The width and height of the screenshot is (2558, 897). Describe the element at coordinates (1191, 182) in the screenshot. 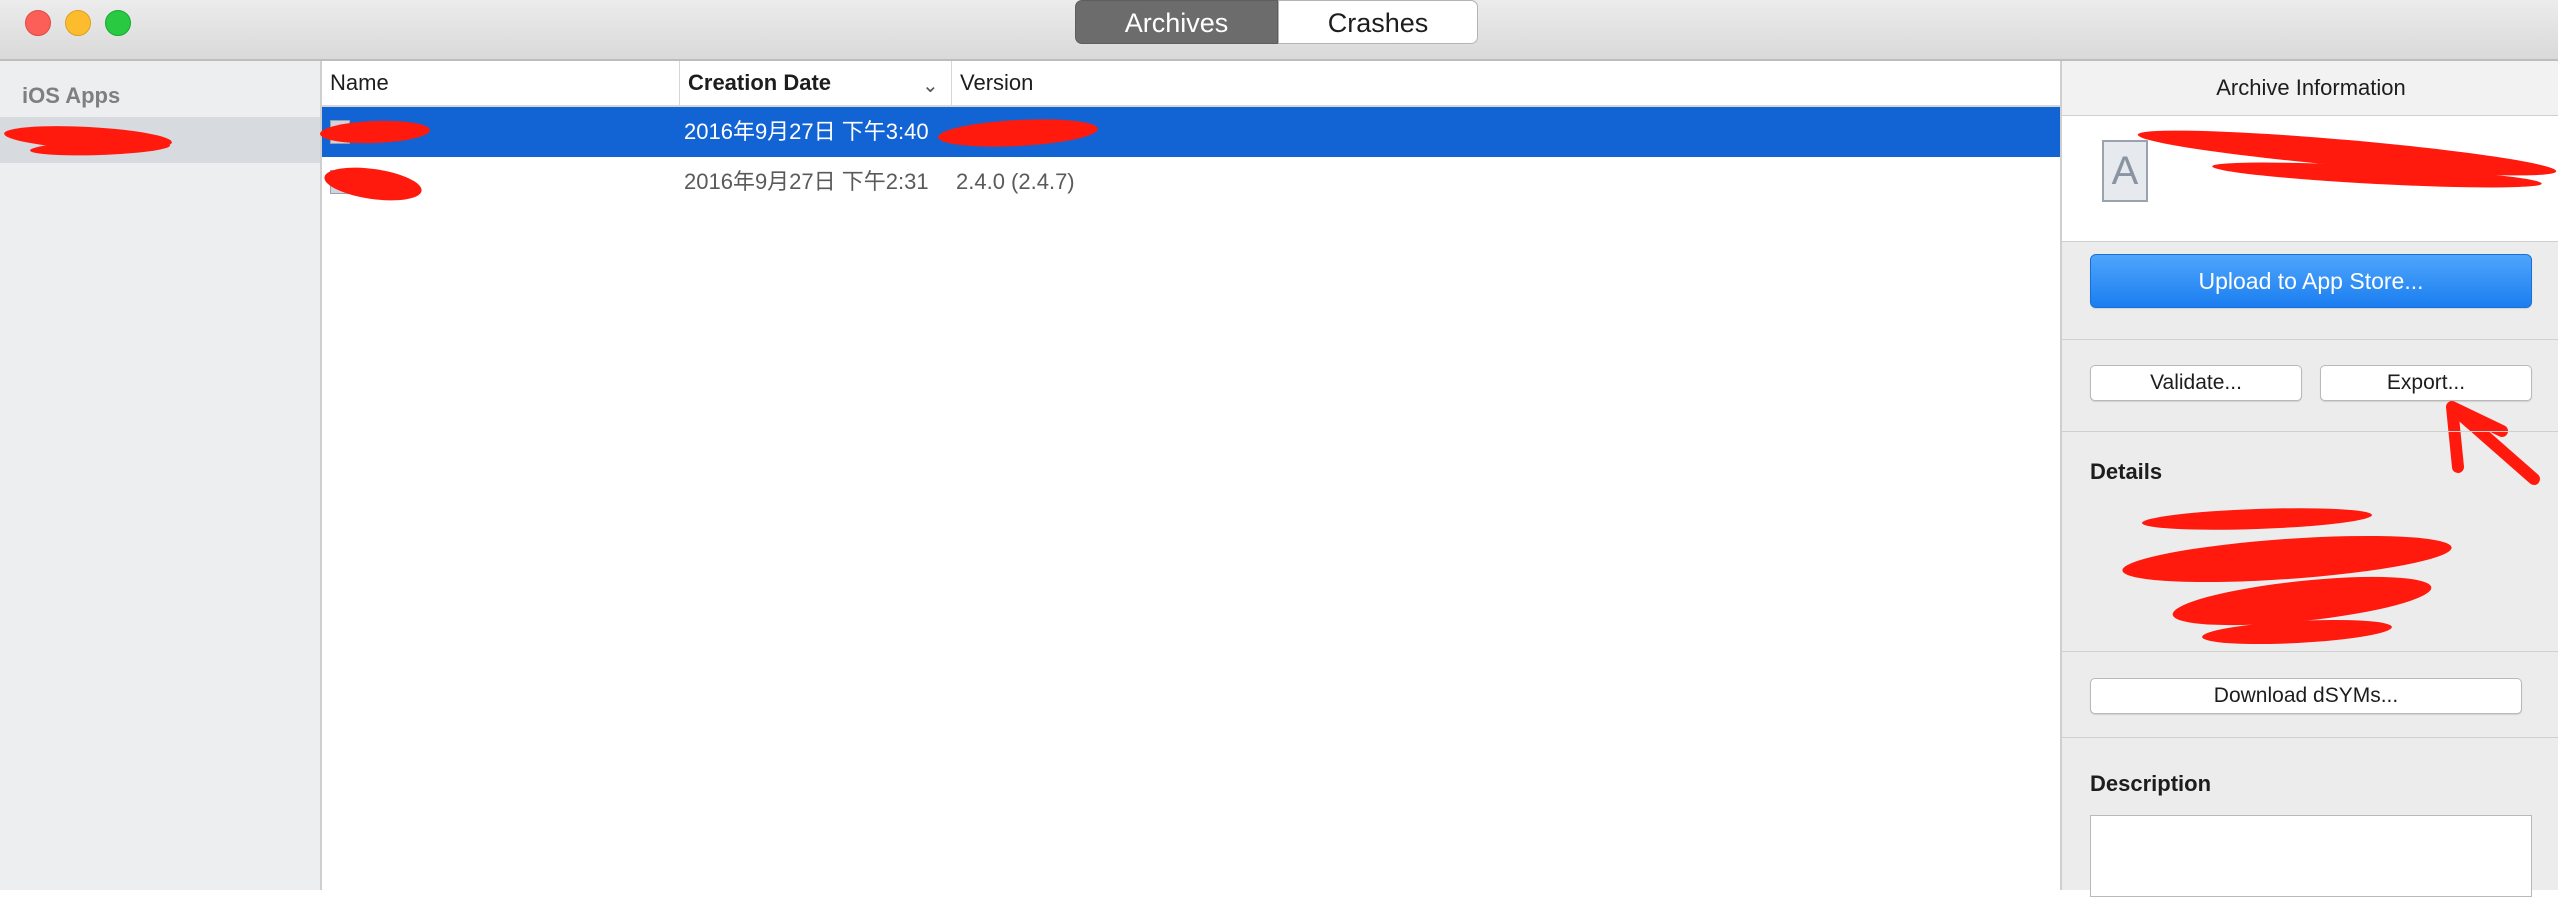

I see `table-row: 2016年9月27日 下午2:31 2.4.0 (2.4.7)` at that location.